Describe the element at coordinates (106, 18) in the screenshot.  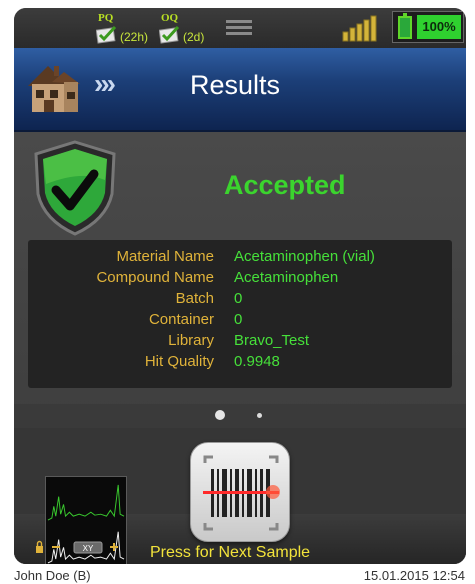
I see `pq-label: PQ` at that location.